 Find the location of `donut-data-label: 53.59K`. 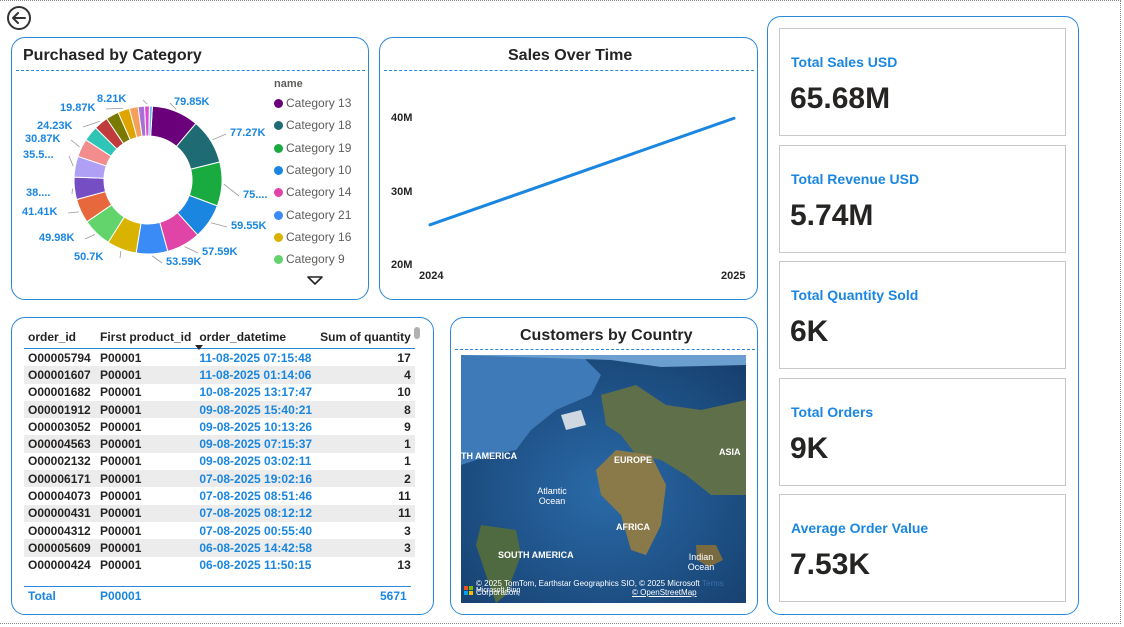

donut-data-label: 53.59K is located at coordinates (184, 262).